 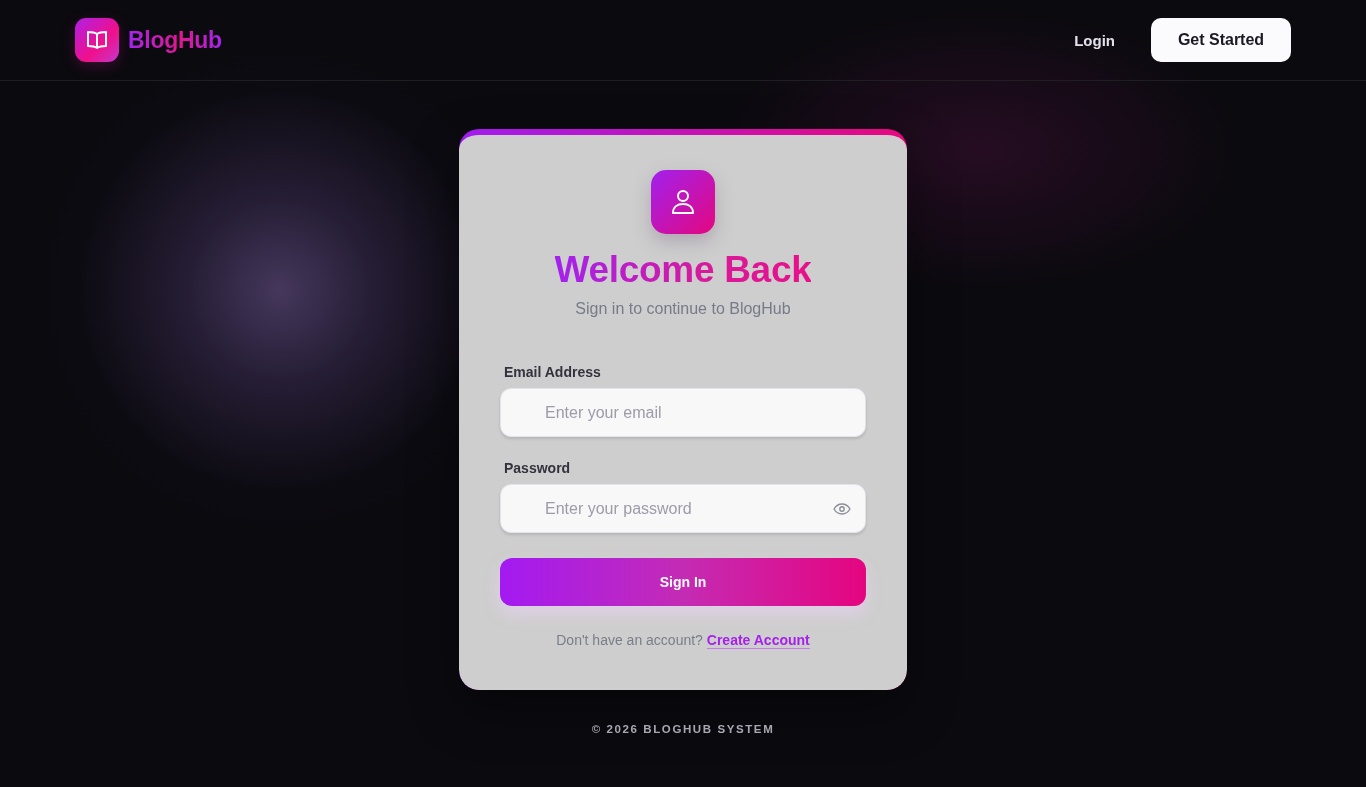 I want to click on book-icon, so click(x=97, y=40).